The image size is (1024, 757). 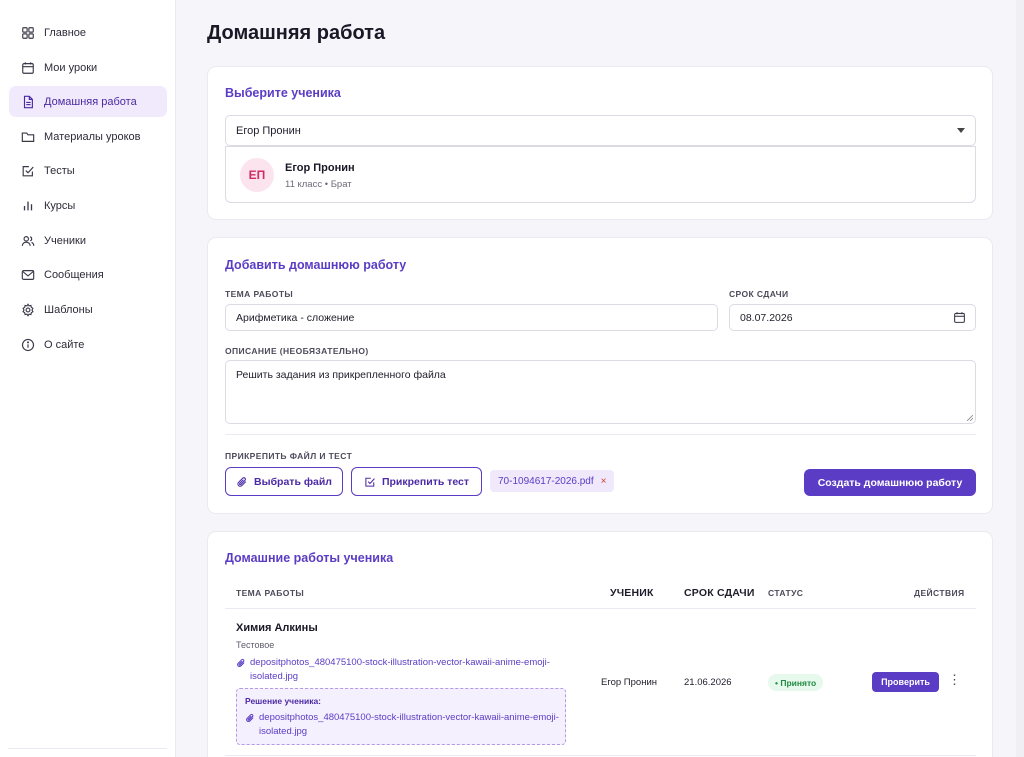 I want to click on chevron-down-icon, so click(x=961, y=130).